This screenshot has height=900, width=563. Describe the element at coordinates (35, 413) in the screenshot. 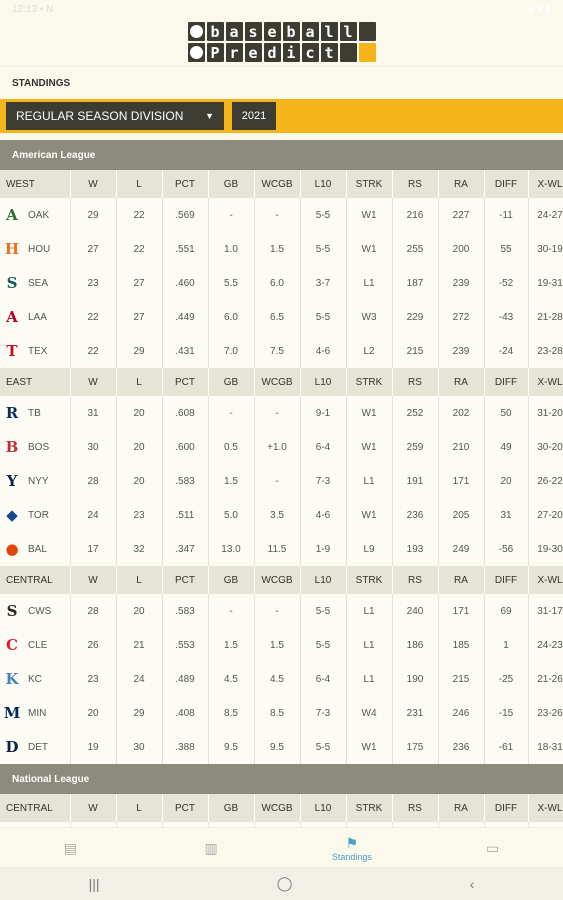

I see `team-cell: R TB` at that location.